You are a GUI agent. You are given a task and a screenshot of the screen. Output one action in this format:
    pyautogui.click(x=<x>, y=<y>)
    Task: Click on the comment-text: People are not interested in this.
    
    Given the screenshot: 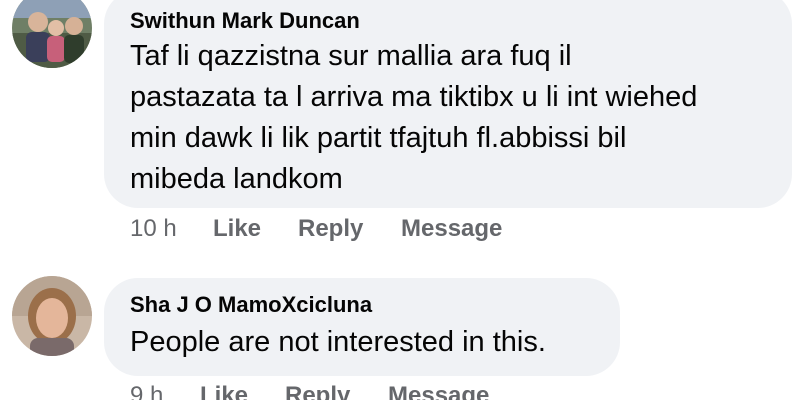 What is the action you would take?
    pyautogui.click(x=338, y=342)
    